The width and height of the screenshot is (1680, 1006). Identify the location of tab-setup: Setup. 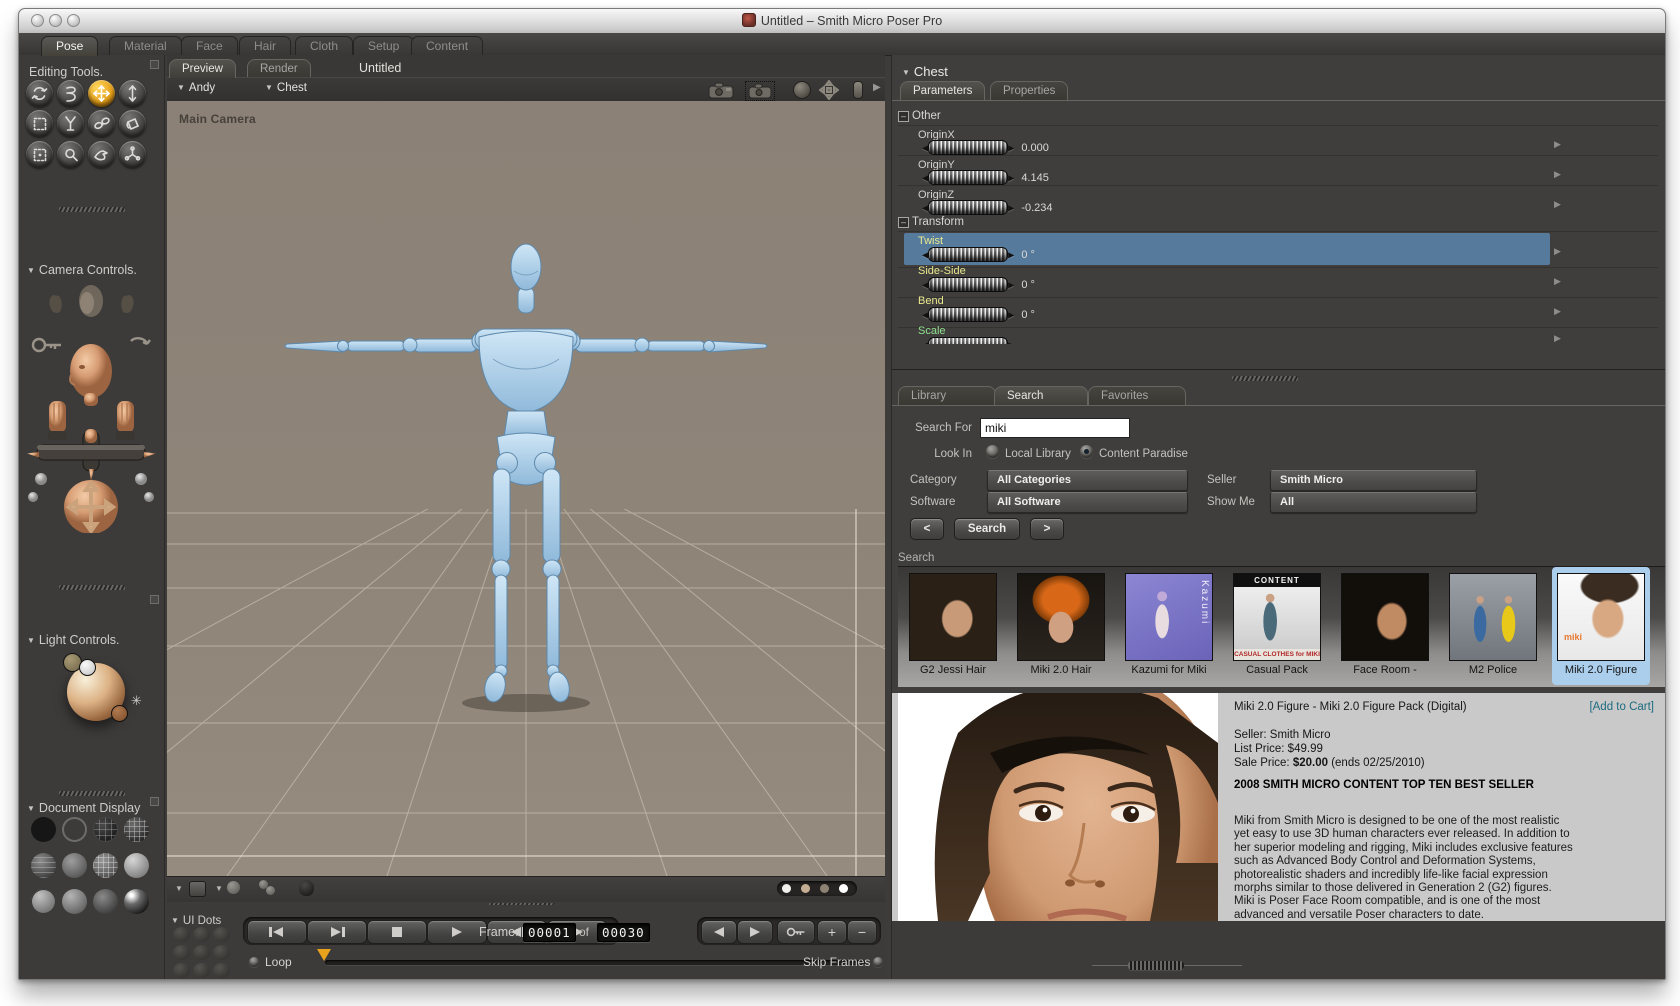
(384, 46).